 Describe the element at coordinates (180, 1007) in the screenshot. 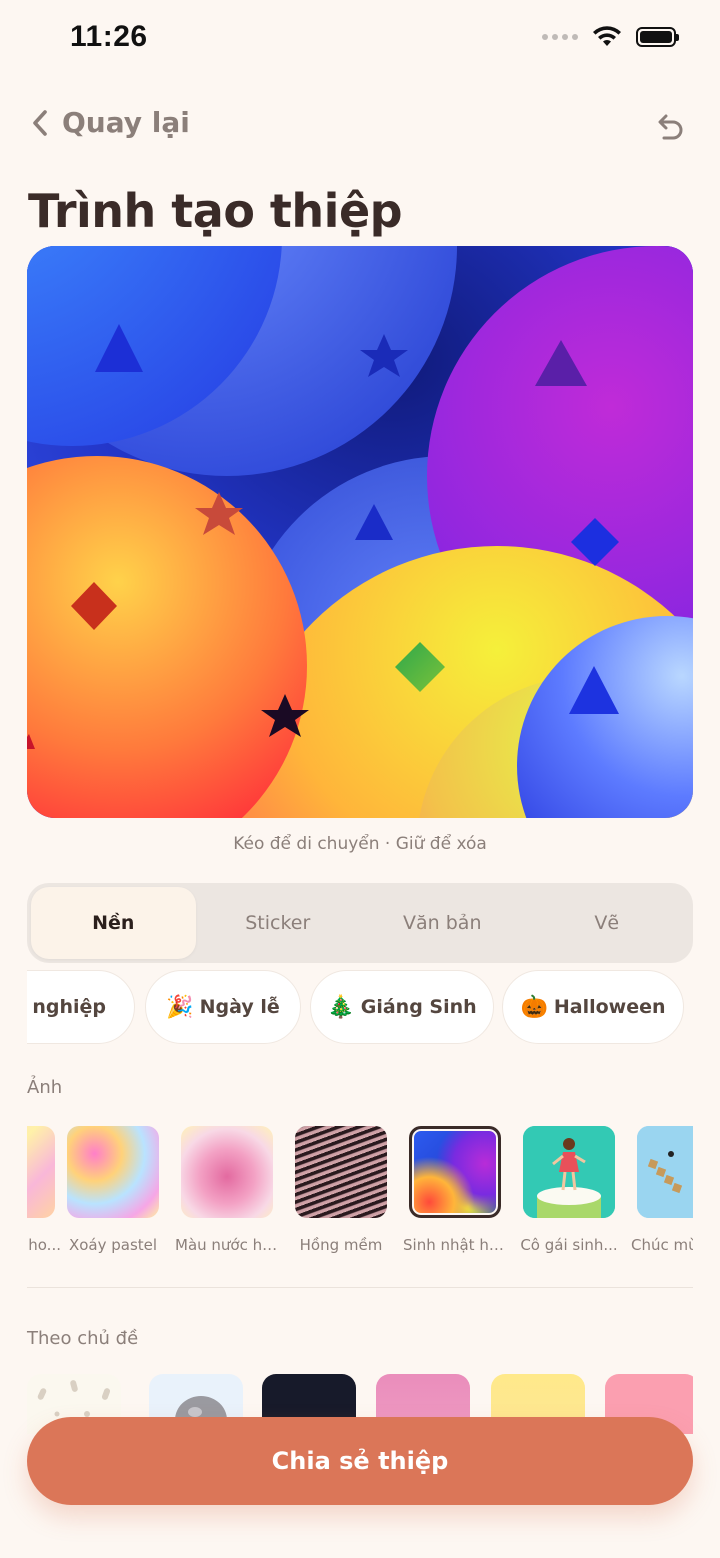

I see `party-popper-icon: 🎉` at that location.